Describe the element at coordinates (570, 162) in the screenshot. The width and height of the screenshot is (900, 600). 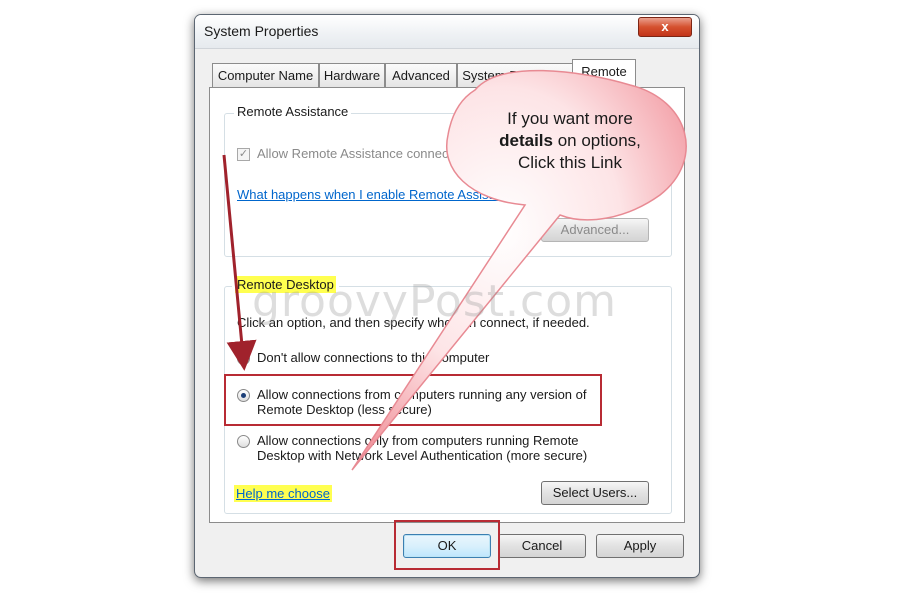
I see `callout-line-3: Click this Link` at that location.